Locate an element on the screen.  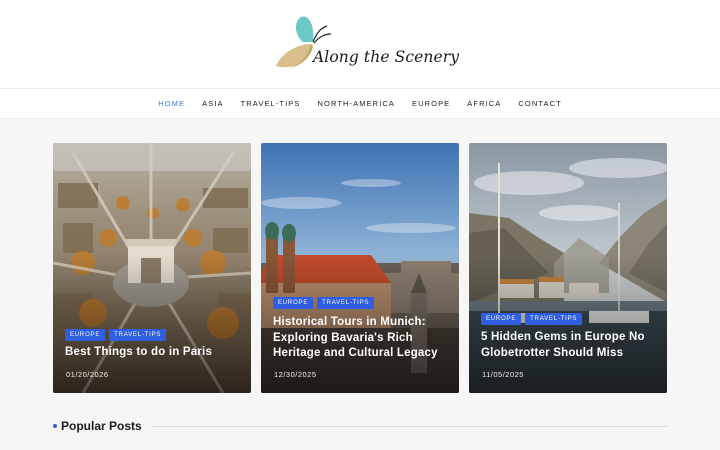
nav-item-africa: AFRICA is located at coordinates (484, 103).